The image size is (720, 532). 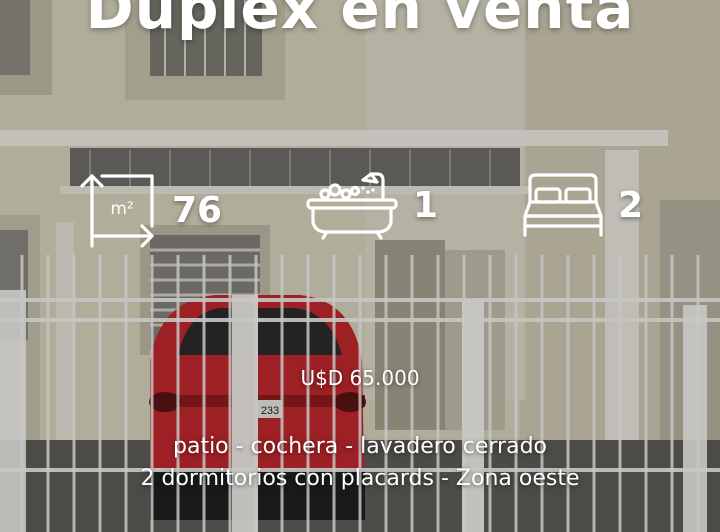 I want to click on bathrooms-feature: 1, so click(x=371, y=205).